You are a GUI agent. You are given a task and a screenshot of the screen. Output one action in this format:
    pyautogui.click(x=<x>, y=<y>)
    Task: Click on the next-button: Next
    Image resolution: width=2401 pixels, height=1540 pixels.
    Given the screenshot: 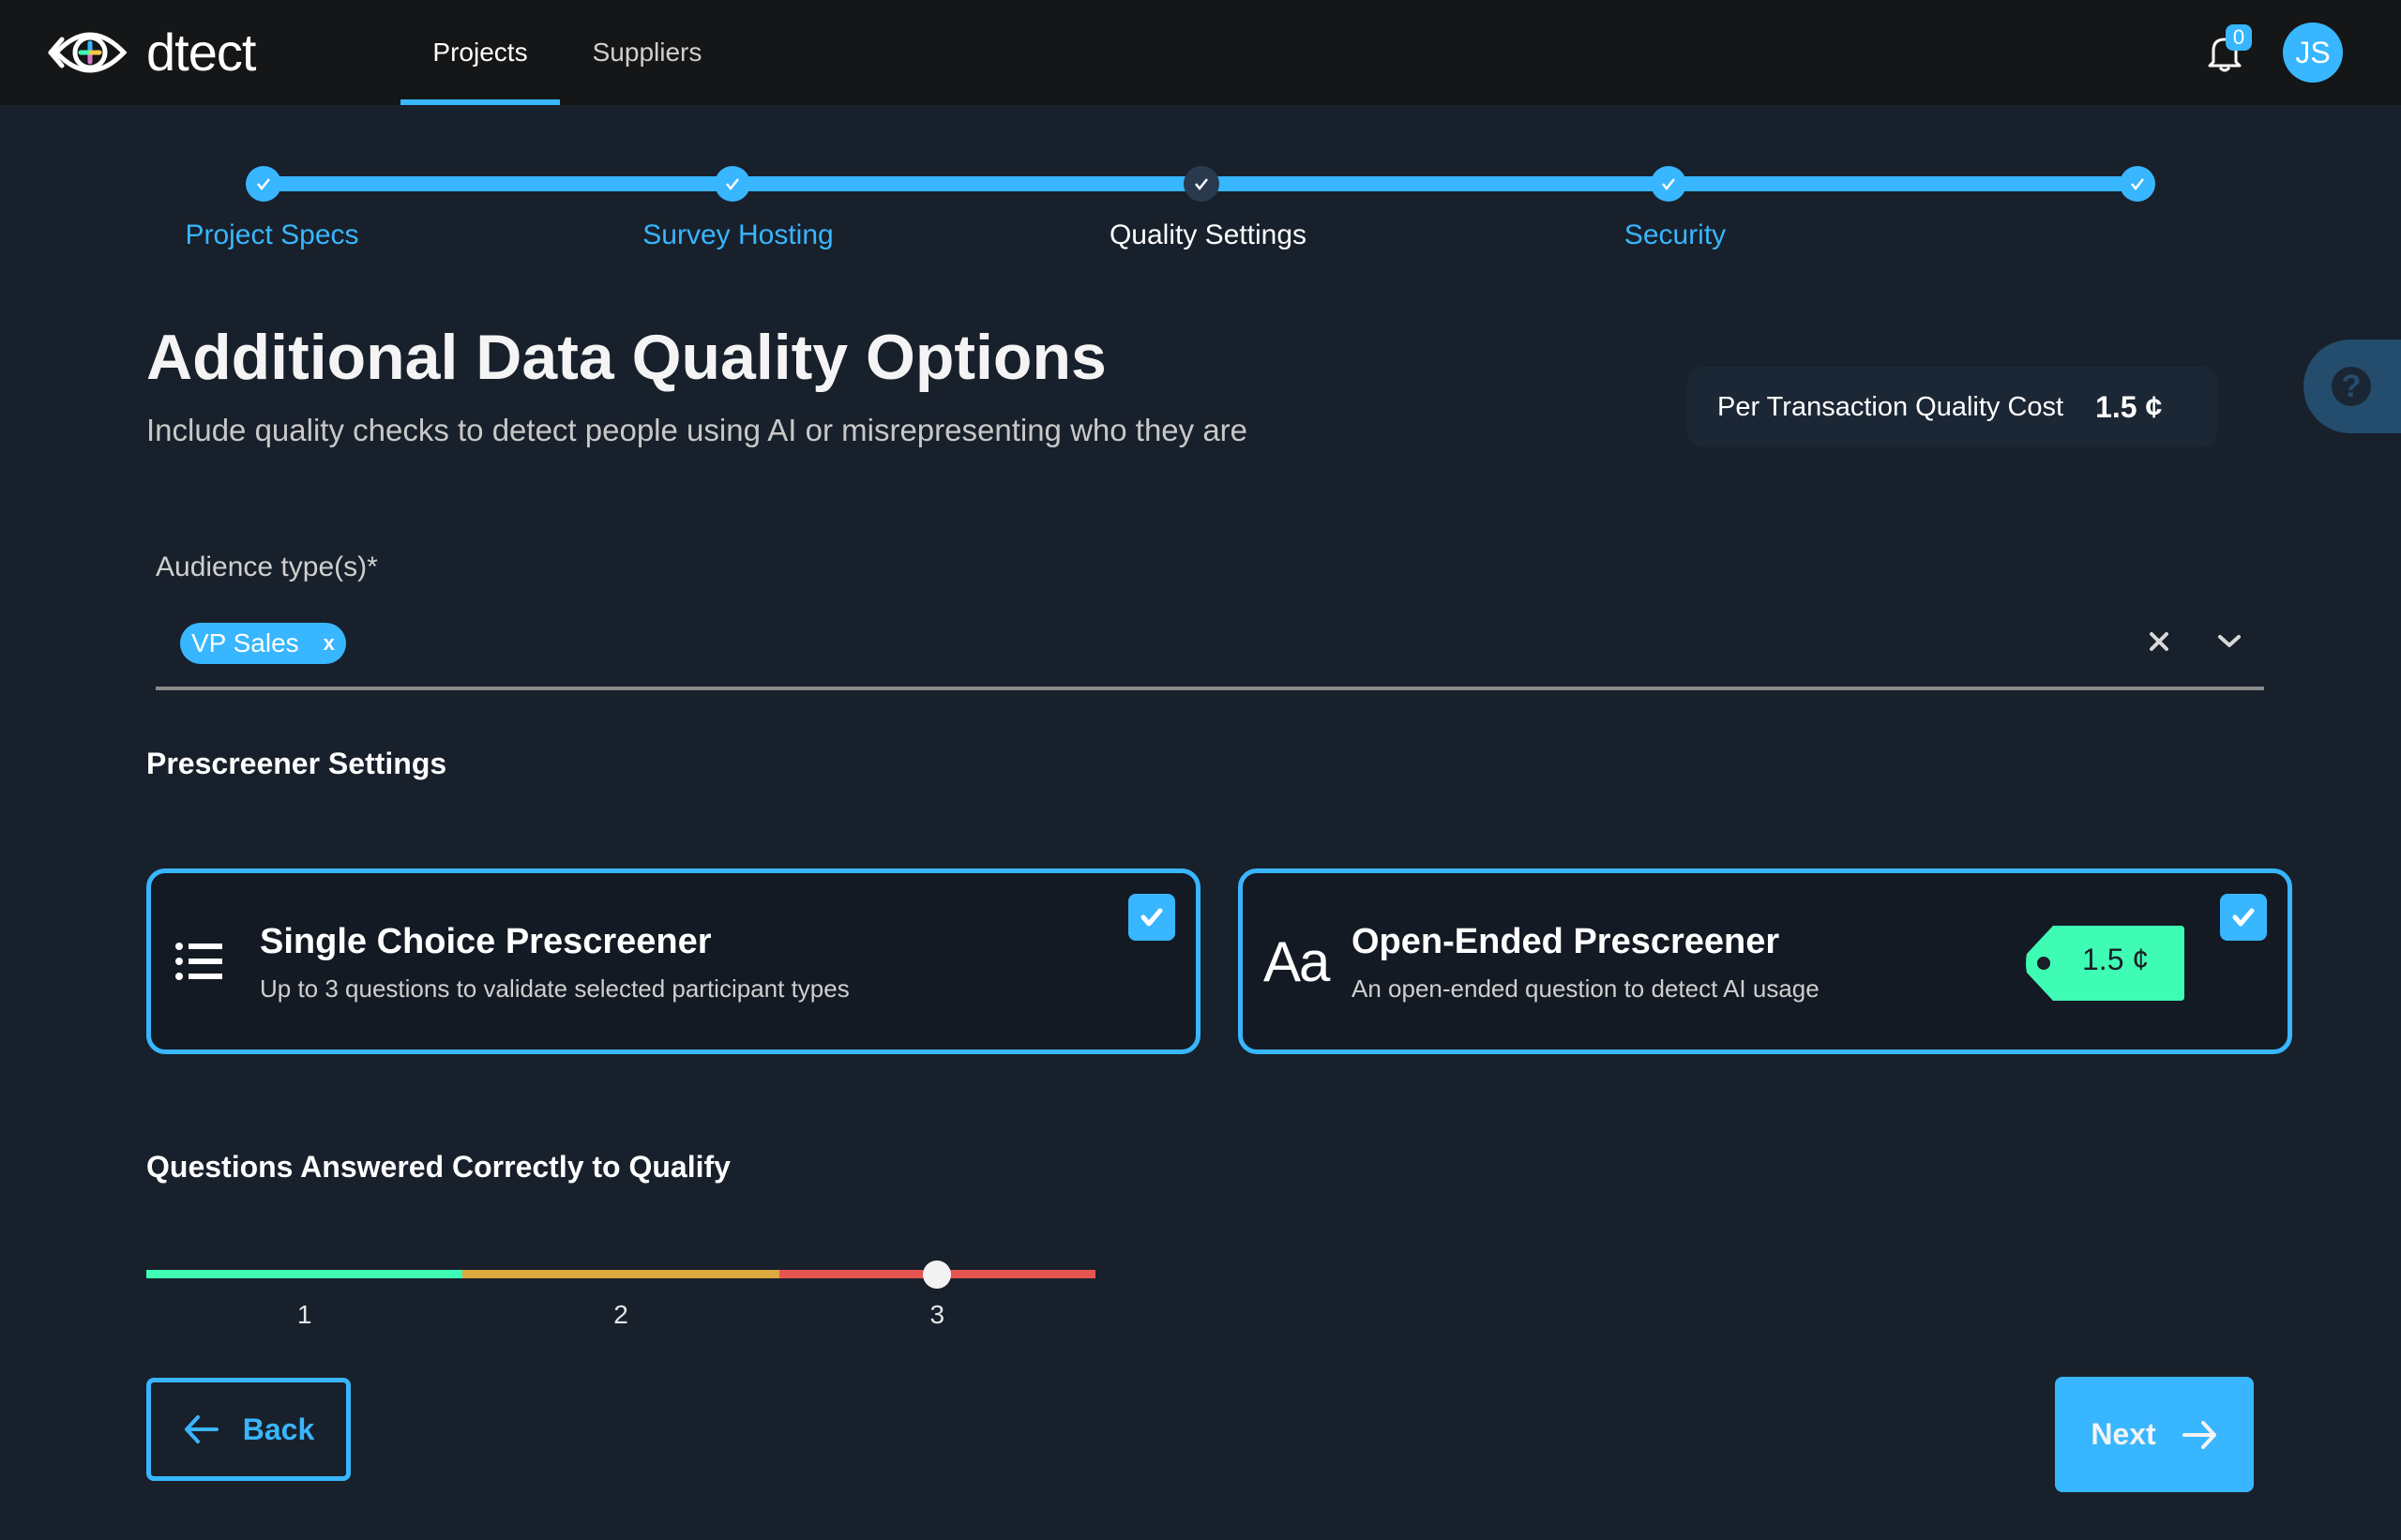 What is the action you would take?
    pyautogui.click(x=2154, y=1434)
    